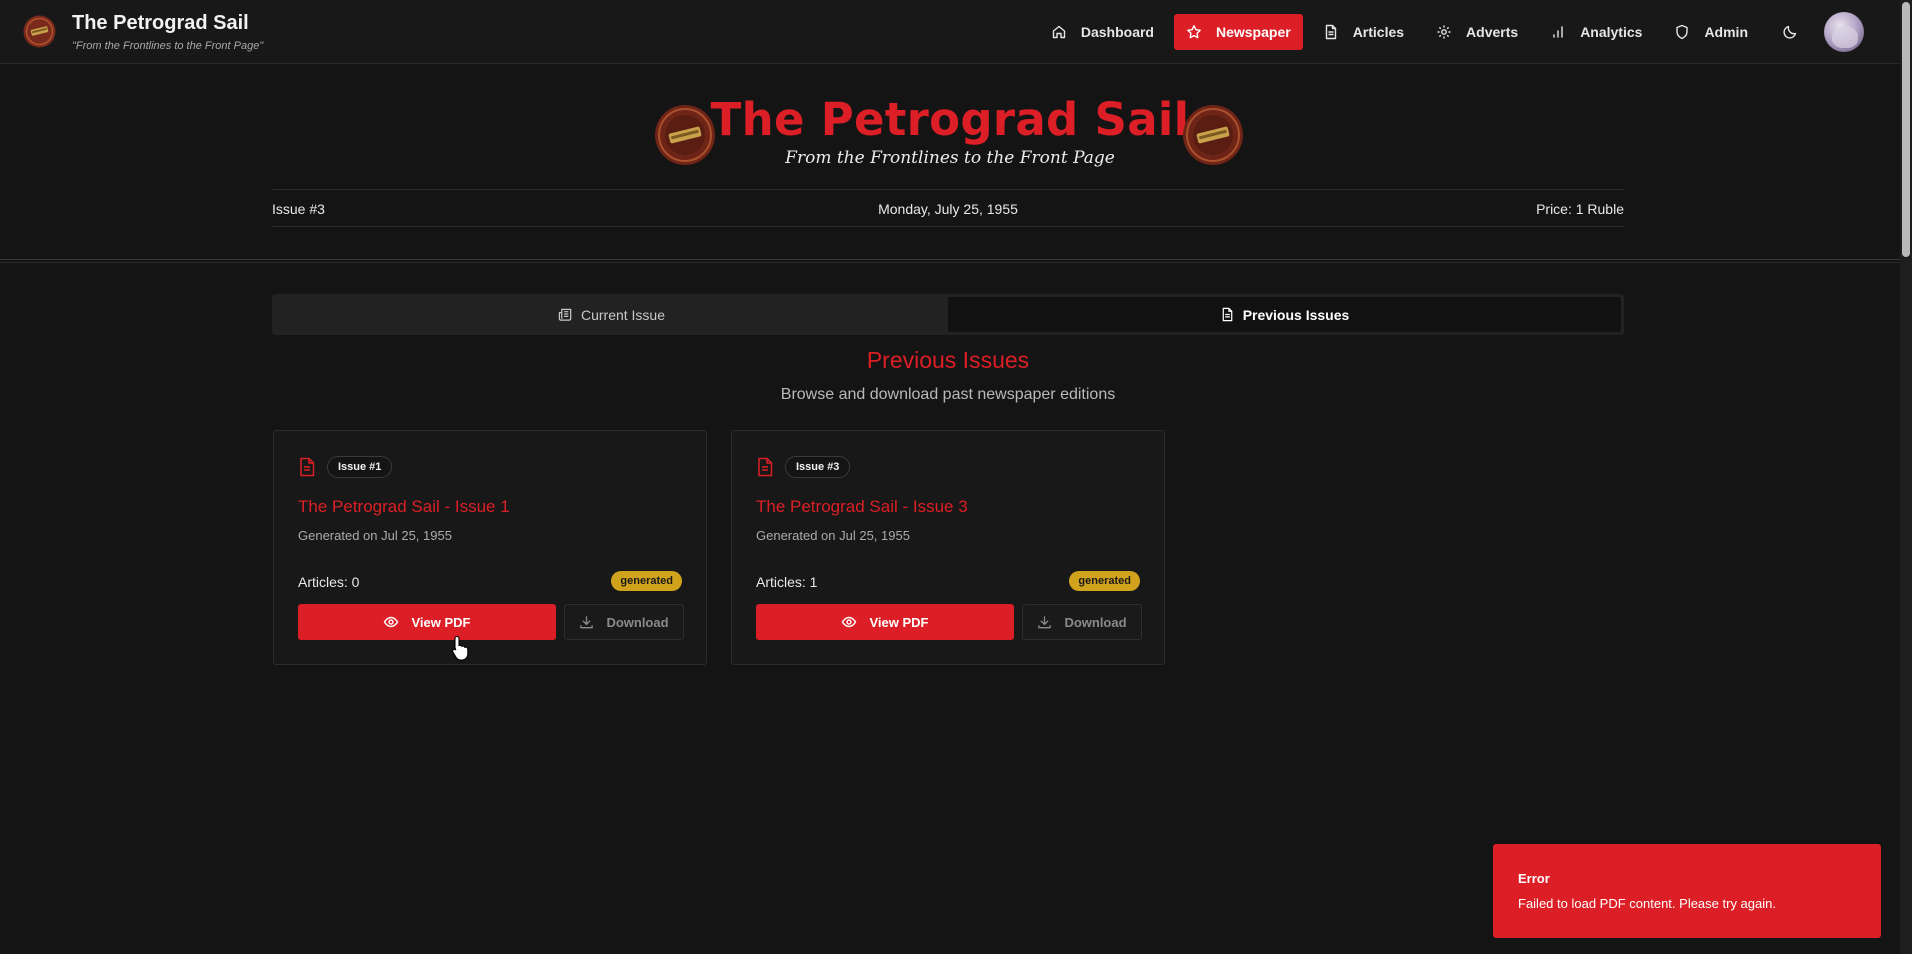 The height and width of the screenshot is (954, 1912). I want to click on nav-adverts-label: Adverts, so click(1492, 32).